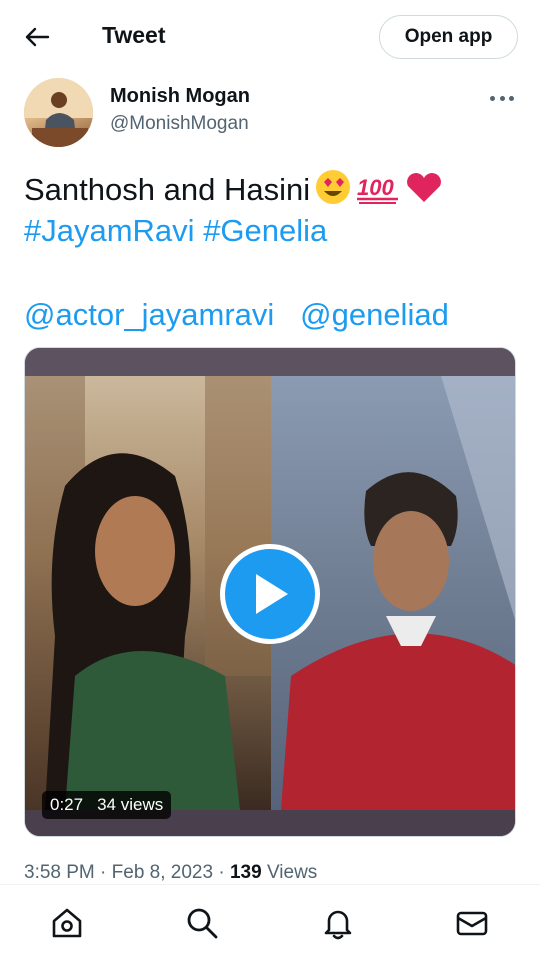 This screenshot has width=540, height=960. I want to click on tweet-time: 3:58 PM, so click(59, 872).